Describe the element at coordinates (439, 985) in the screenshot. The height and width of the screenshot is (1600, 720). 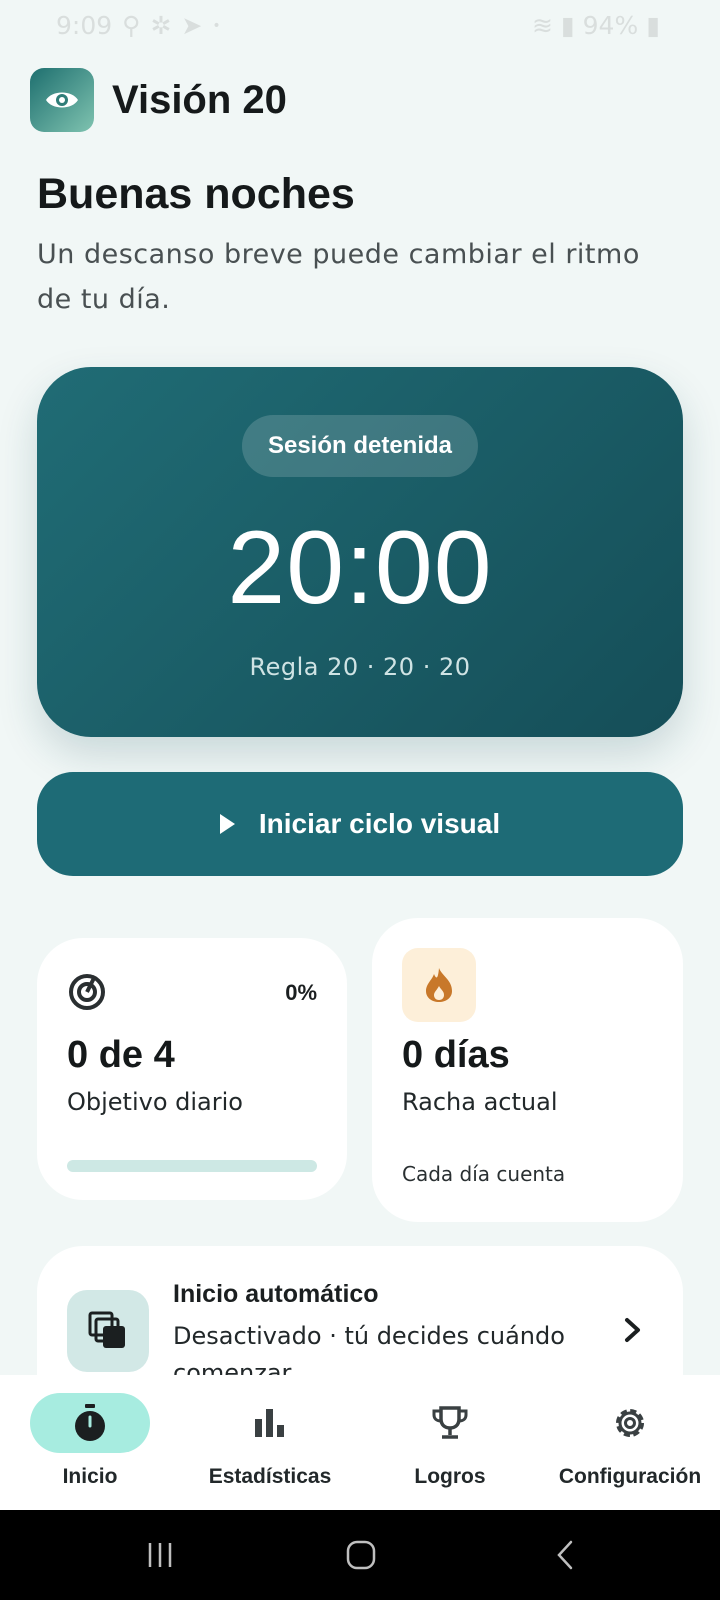
I see `flame-icon` at that location.